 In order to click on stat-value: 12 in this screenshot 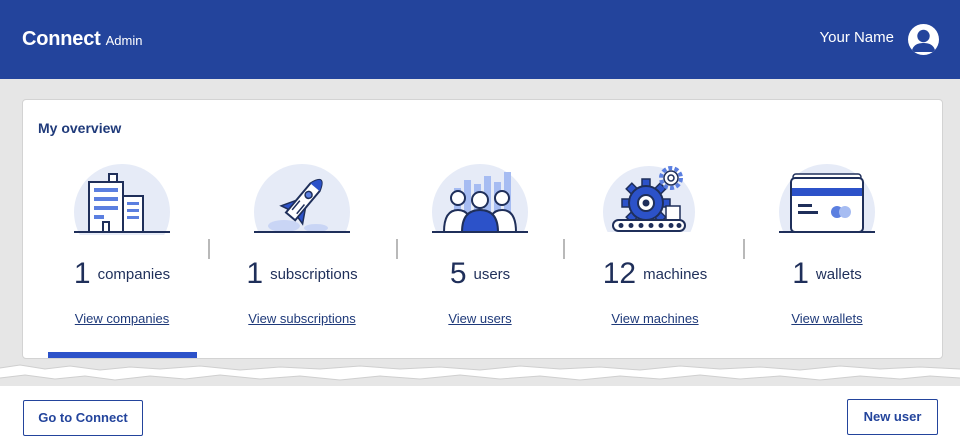, I will do `click(619, 273)`.